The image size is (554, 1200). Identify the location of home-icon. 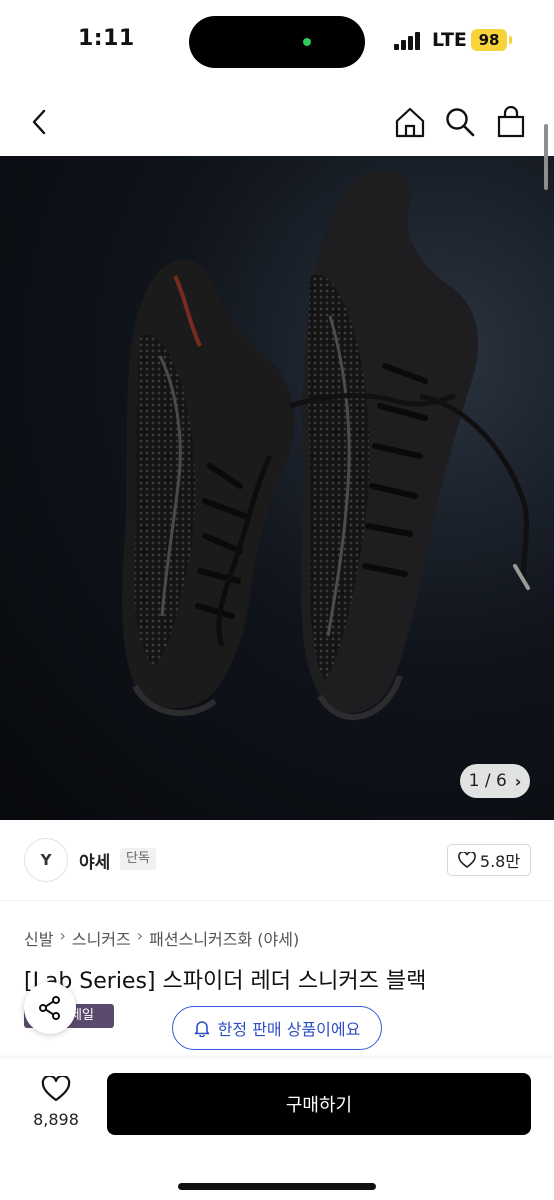
(410, 122).